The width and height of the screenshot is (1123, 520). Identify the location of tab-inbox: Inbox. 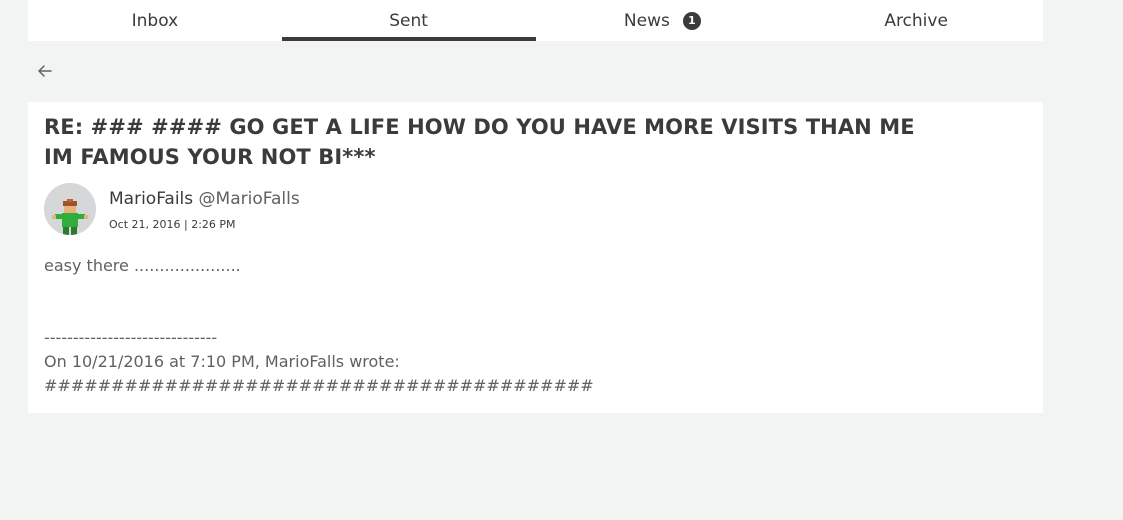
(155, 20).